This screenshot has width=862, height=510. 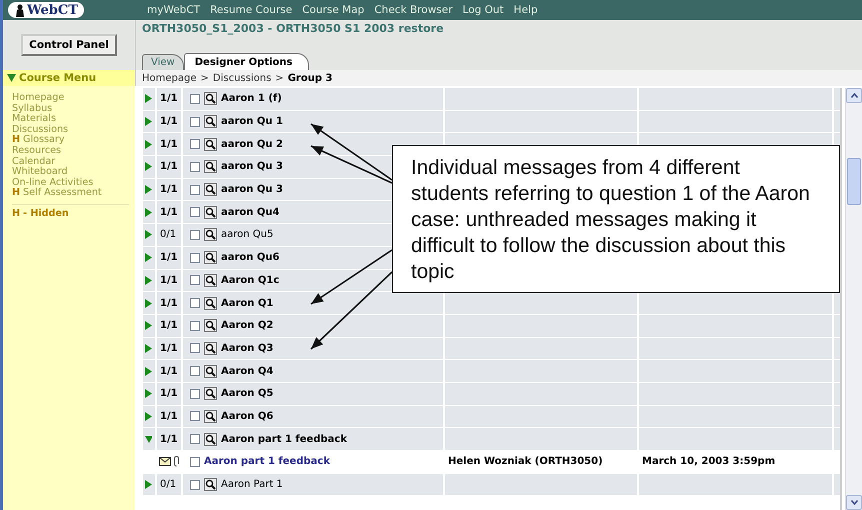 I want to click on topic-title: aaron Qu 2, so click(x=252, y=144).